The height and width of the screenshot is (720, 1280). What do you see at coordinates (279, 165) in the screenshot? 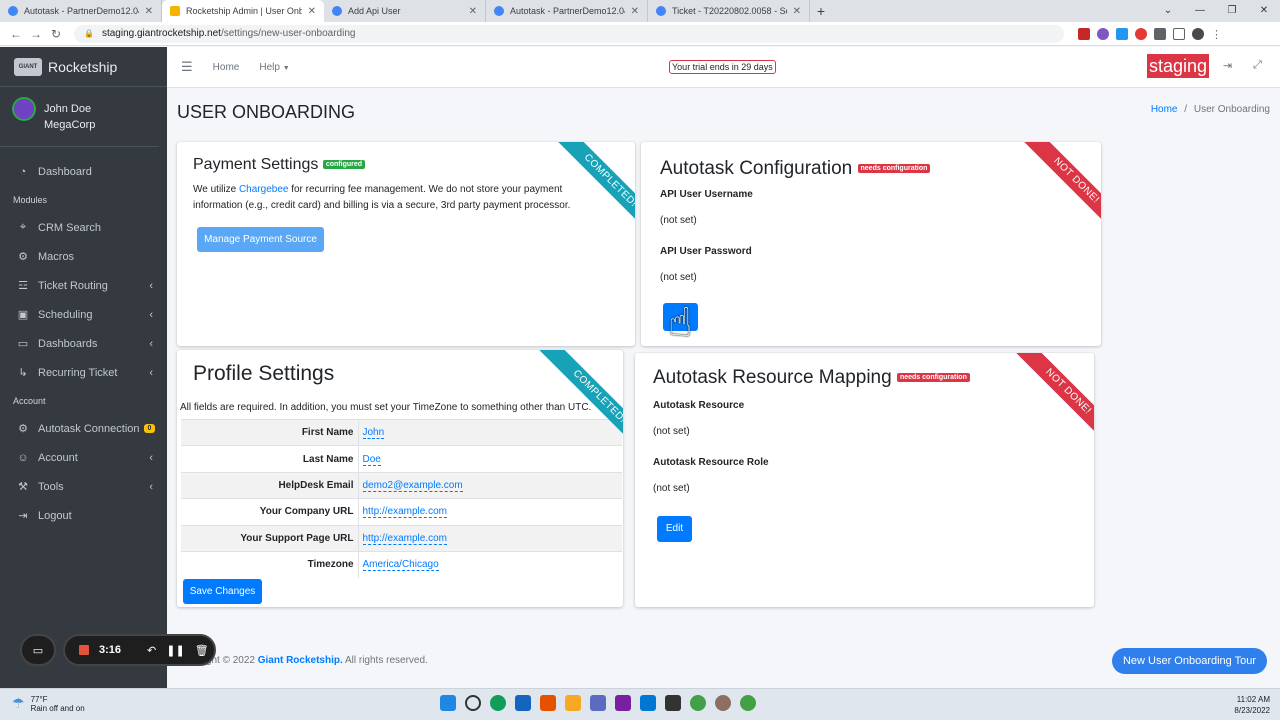
I see `card-title: Payment Settings configured` at bounding box center [279, 165].